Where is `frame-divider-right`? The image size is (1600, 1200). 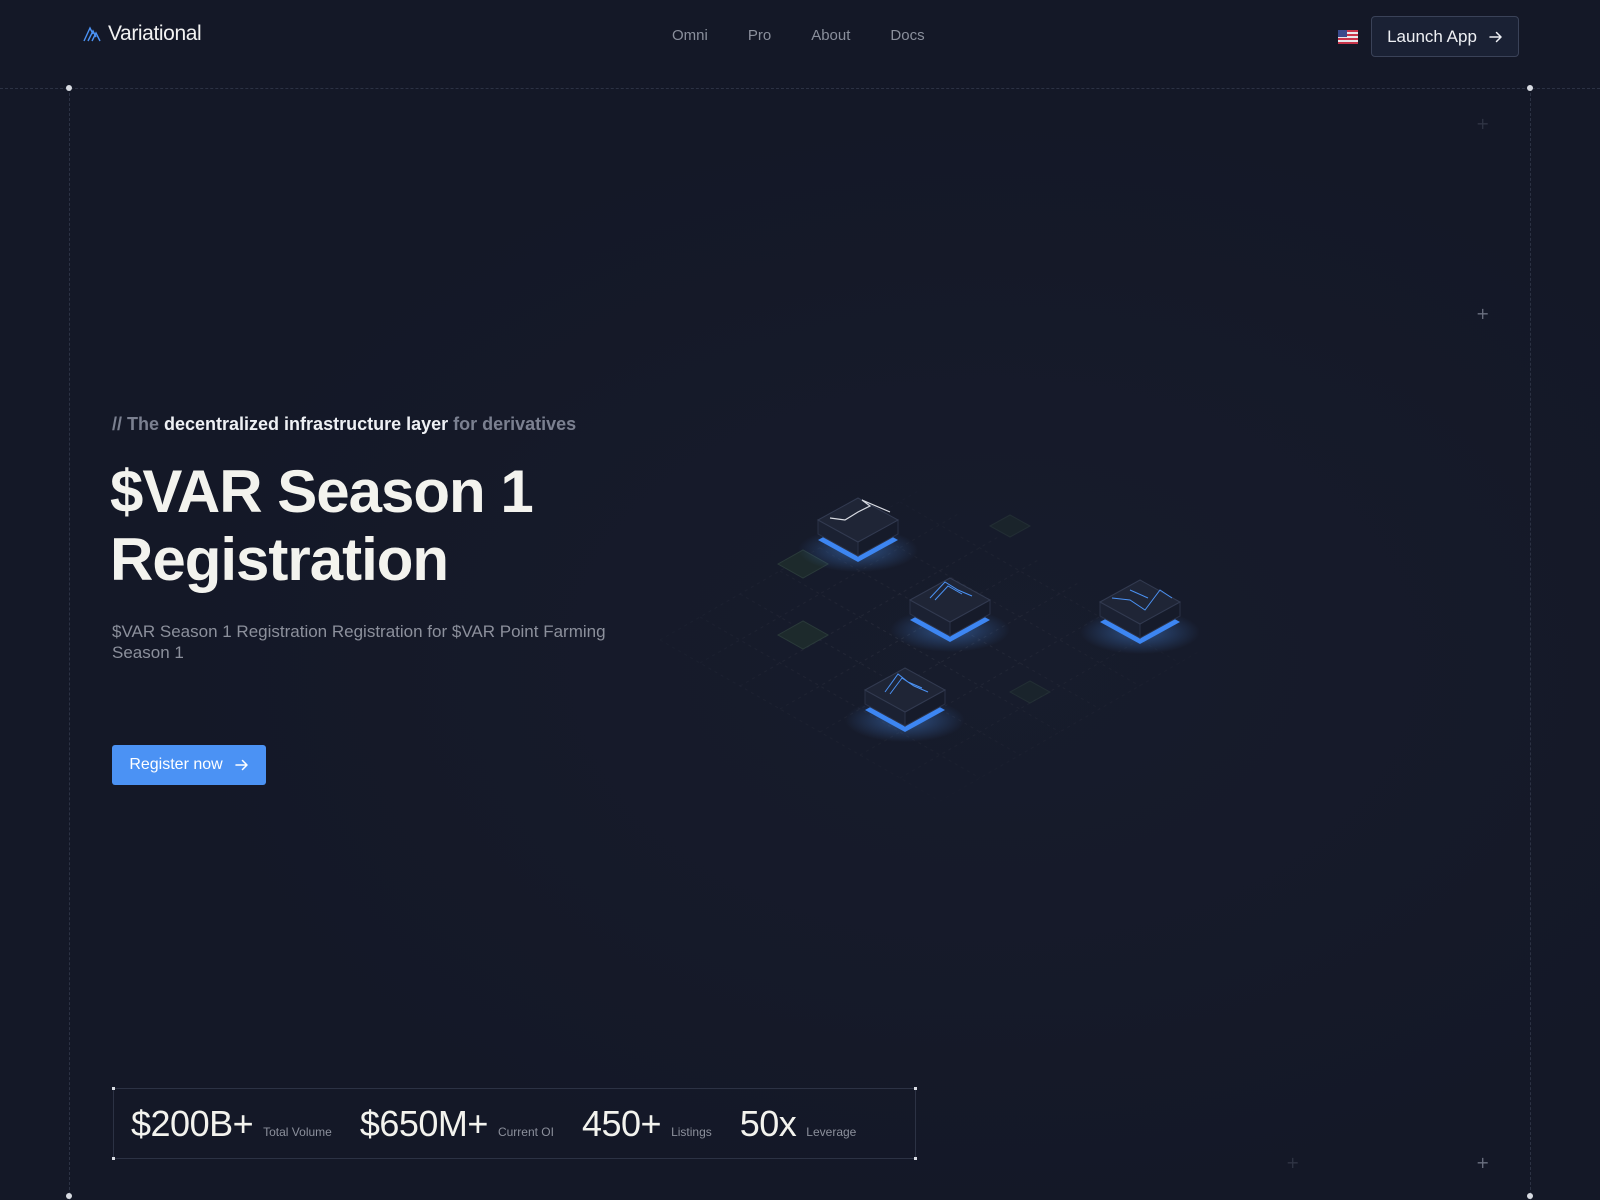
frame-divider-right is located at coordinates (1530, 644).